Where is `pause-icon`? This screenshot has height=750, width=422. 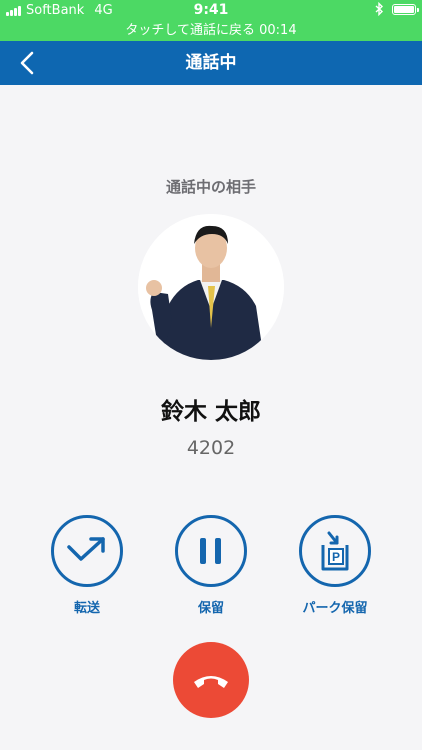
pause-icon is located at coordinates (210, 551).